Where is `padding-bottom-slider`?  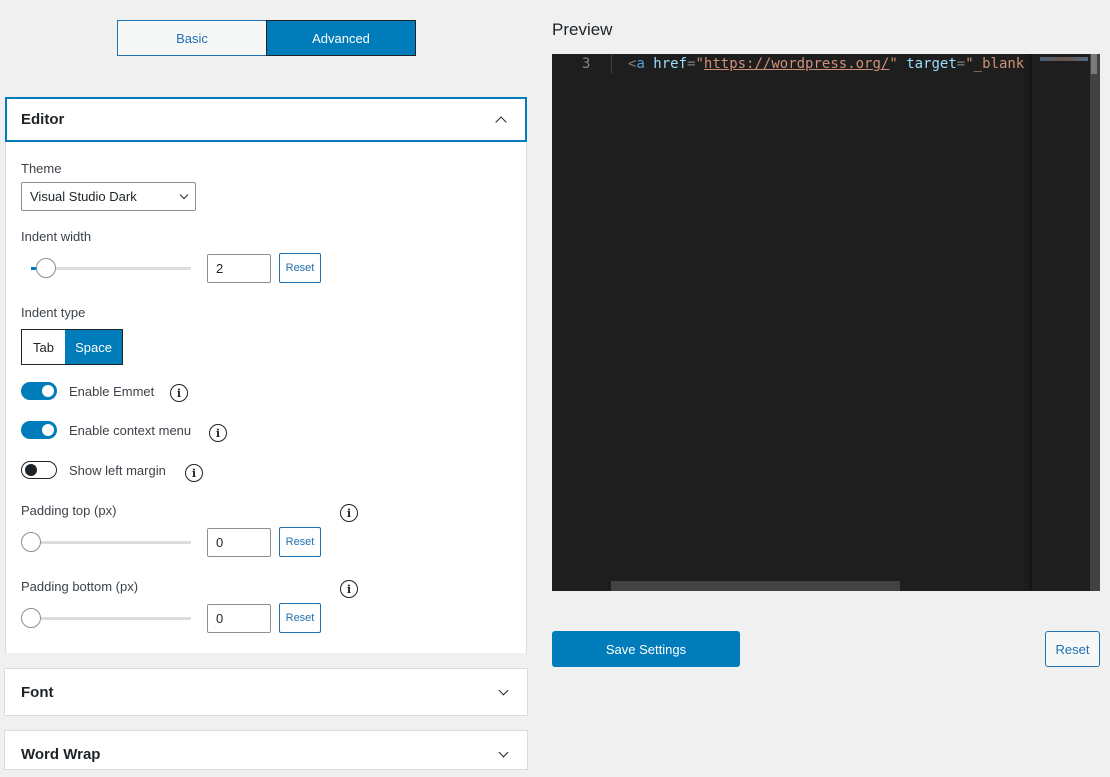 padding-bottom-slider is located at coordinates (106, 618).